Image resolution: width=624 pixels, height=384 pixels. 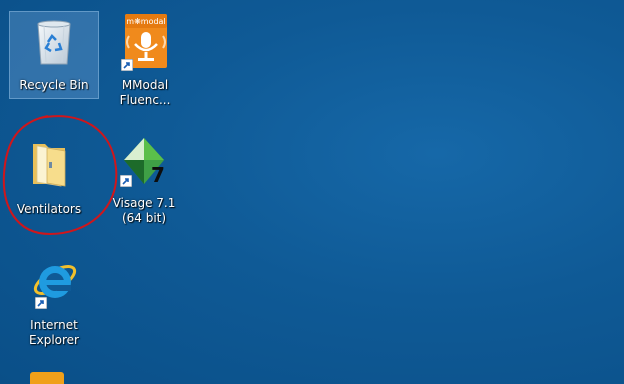 What do you see at coordinates (144, 210) in the screenshot?
I see `visage-label: Visage 7.1 (64 bit)` at bounding box center [144, 210].